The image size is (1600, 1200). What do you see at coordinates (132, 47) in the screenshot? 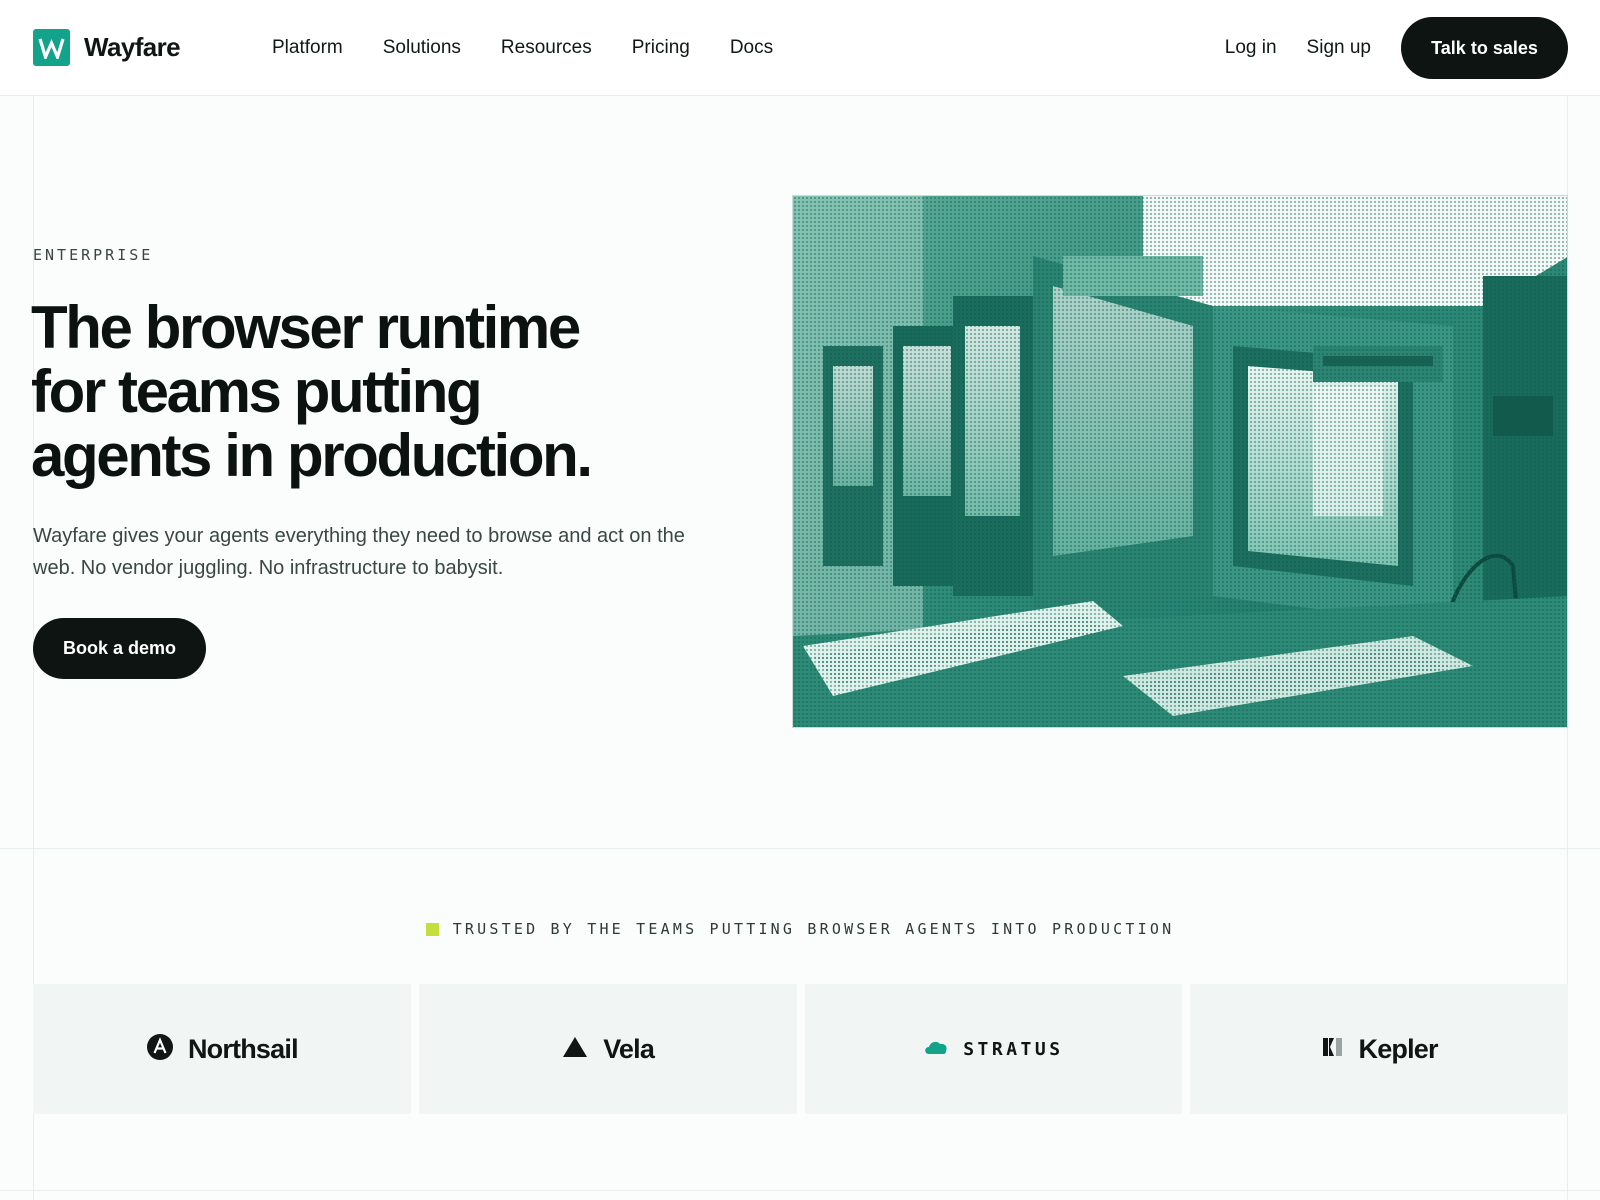
I see `brand-name: Wayfare` at bounding box center [132, 47].